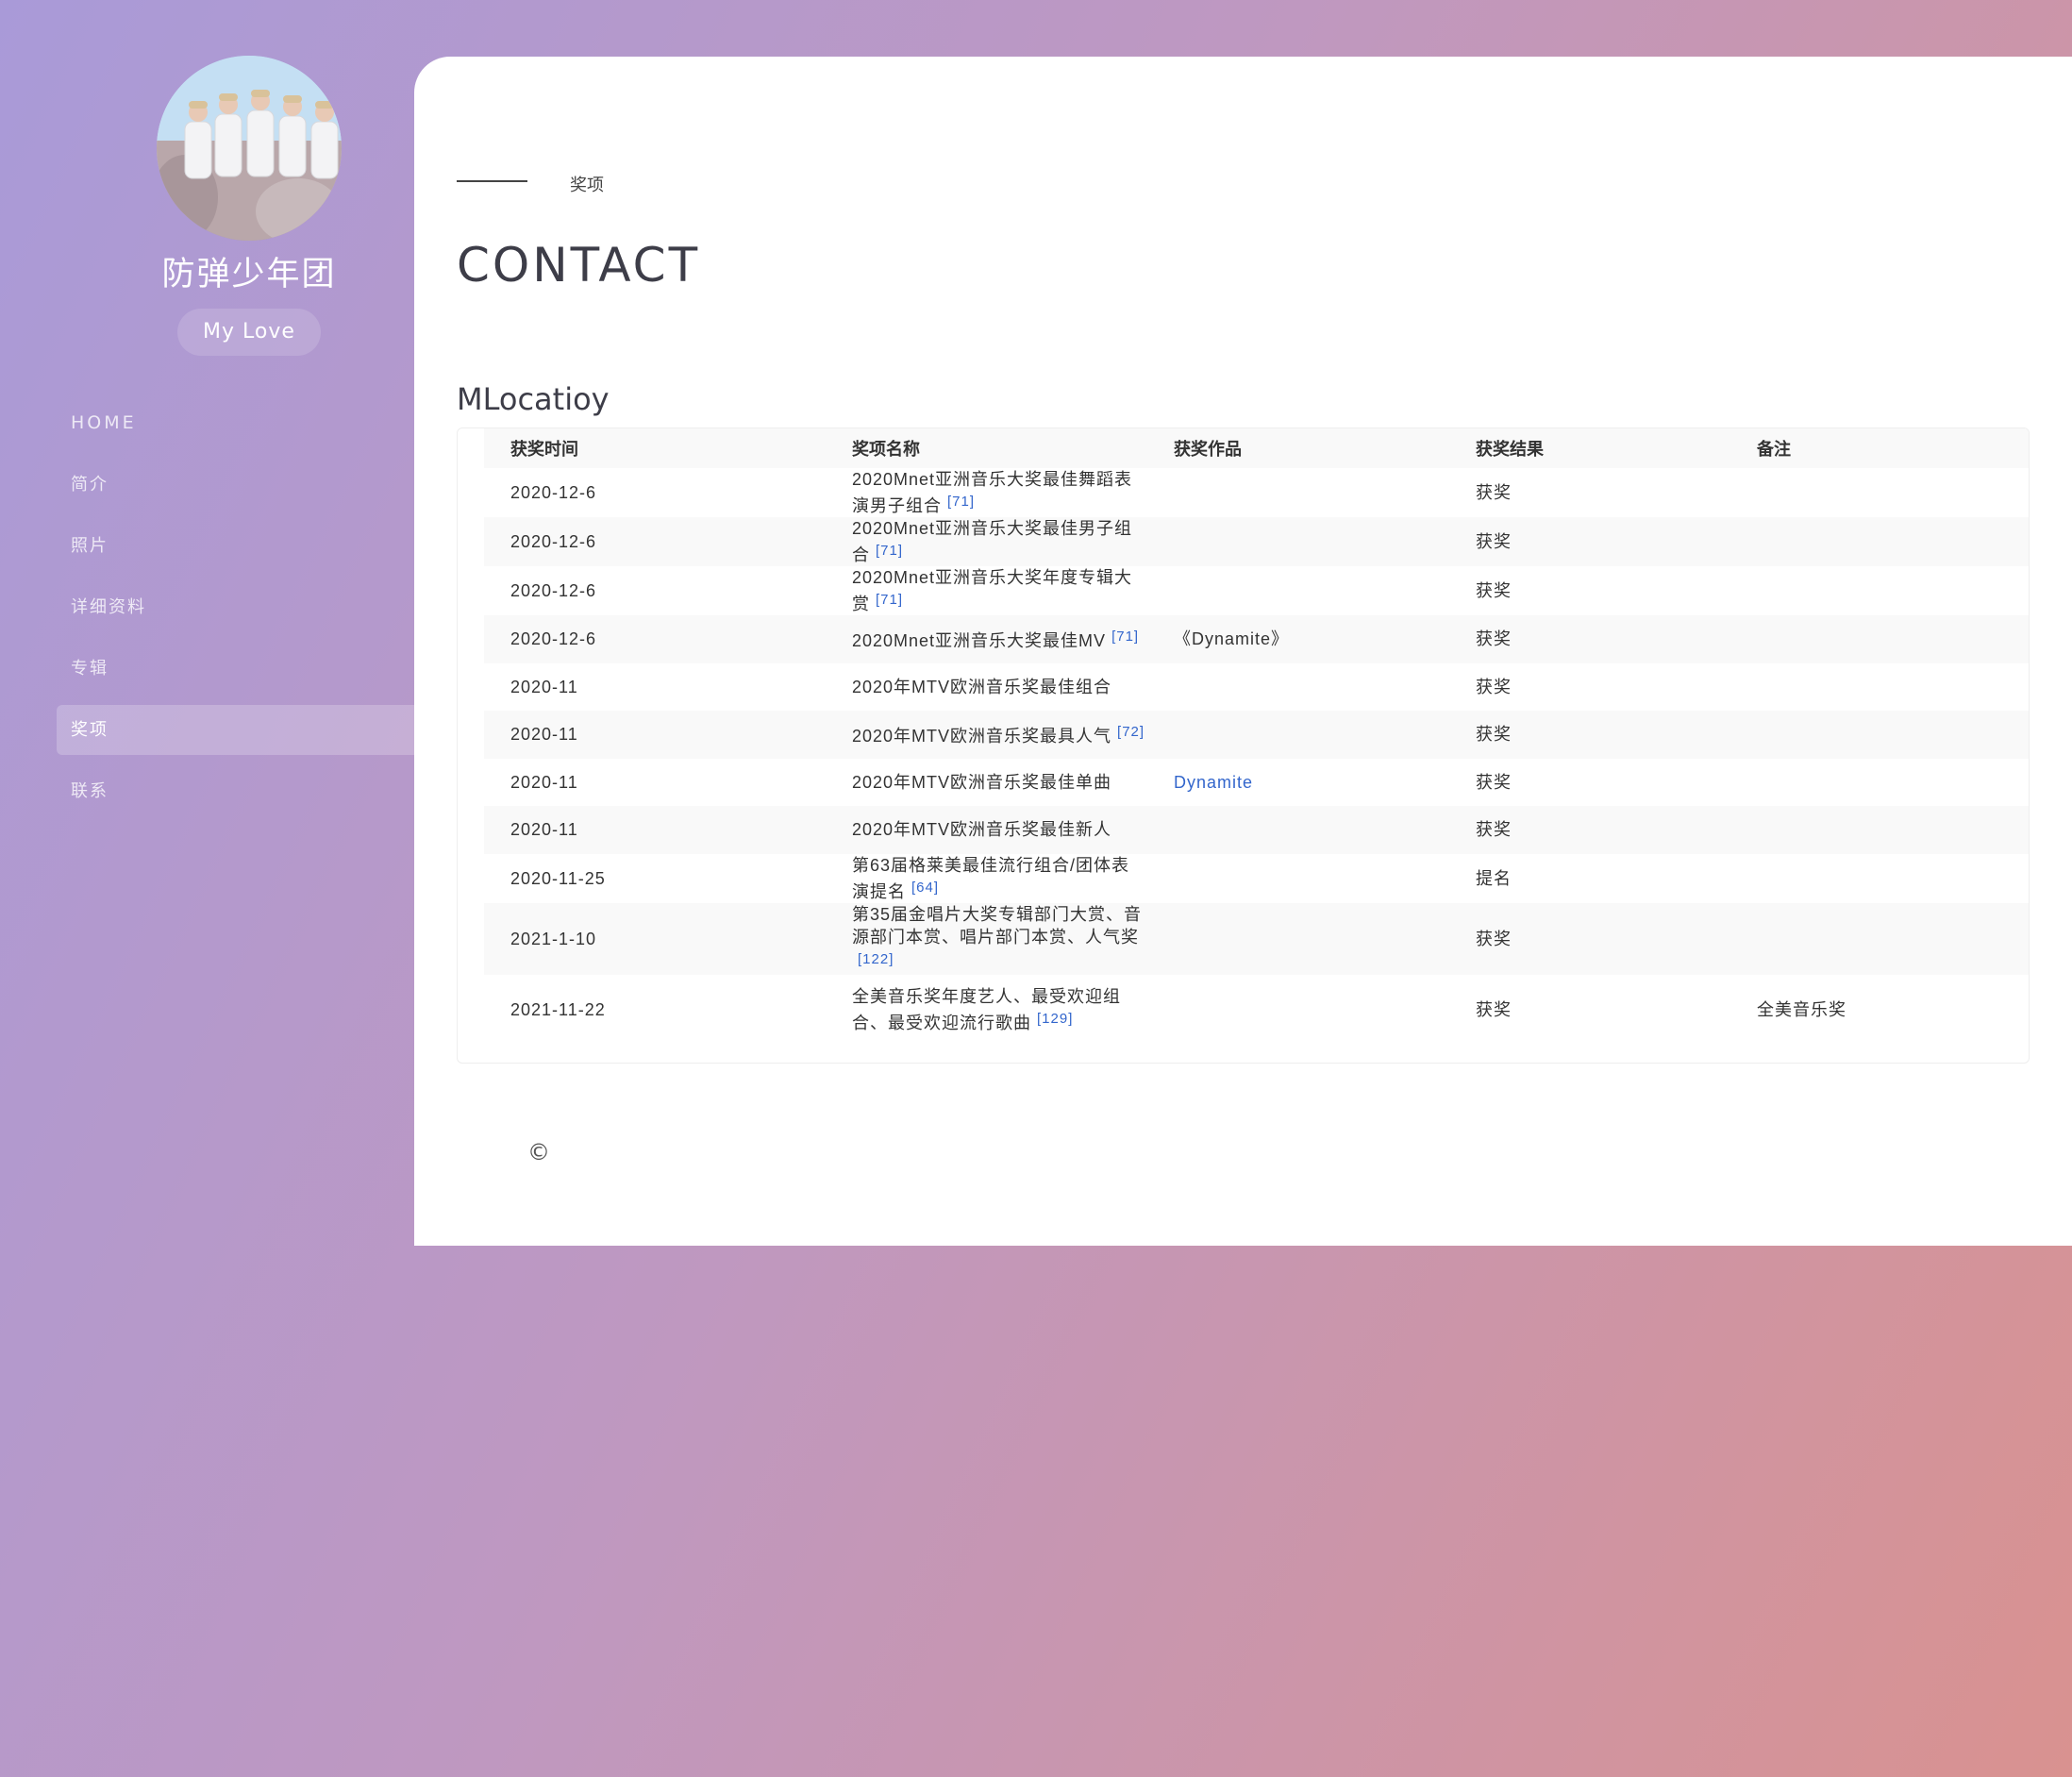 The image size is (2072, 1777). I want to click on cell-work: Dynamite, so click(1298, 783).